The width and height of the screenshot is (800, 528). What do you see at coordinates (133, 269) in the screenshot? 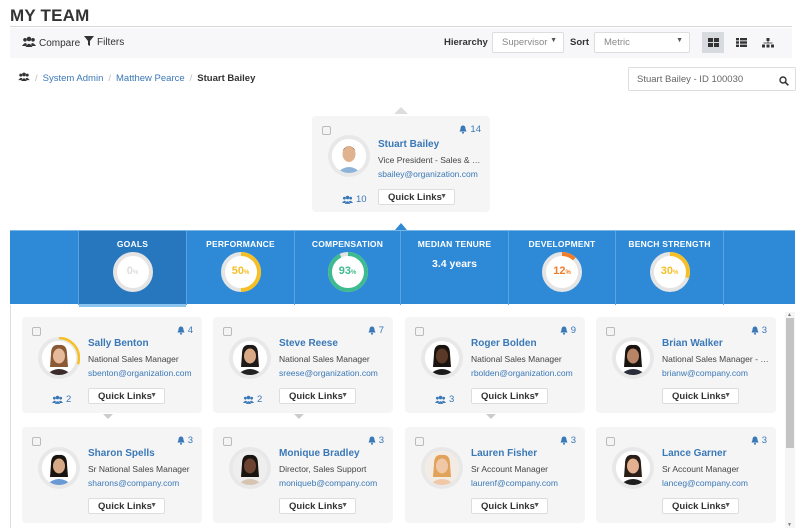
I see `metric-tab-goals: GOALS 0%` at bounding box center [133, 269].